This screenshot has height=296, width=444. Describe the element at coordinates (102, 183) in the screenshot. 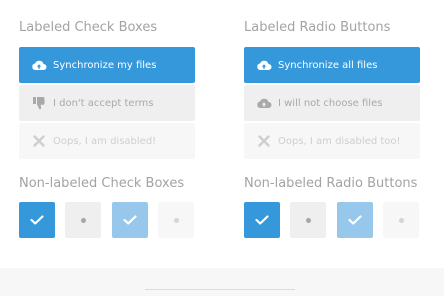

I see `nonlabeled-checkboxes-heading: Non-labeled Check Boxes` at that location.